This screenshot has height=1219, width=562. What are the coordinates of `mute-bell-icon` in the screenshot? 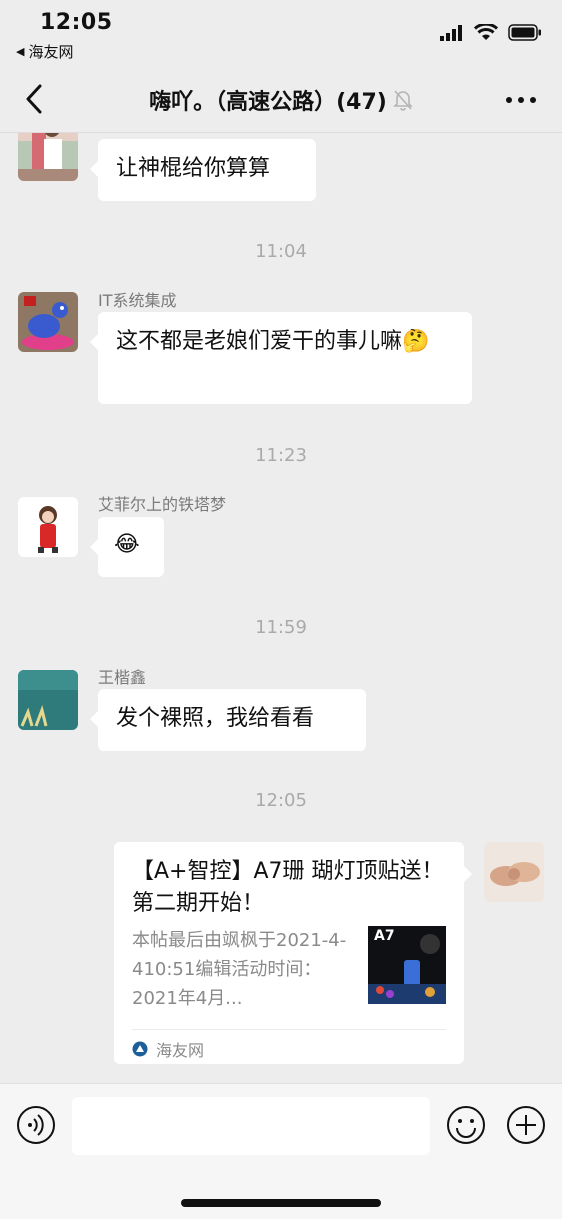 It's located at (402, 100).